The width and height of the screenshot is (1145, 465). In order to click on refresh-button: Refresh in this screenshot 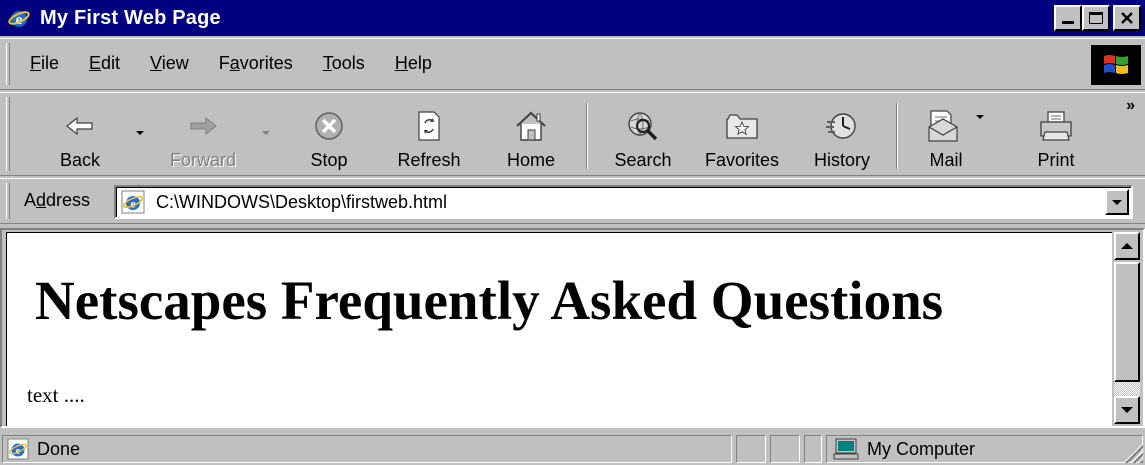, I will do `click(429, 136)`.